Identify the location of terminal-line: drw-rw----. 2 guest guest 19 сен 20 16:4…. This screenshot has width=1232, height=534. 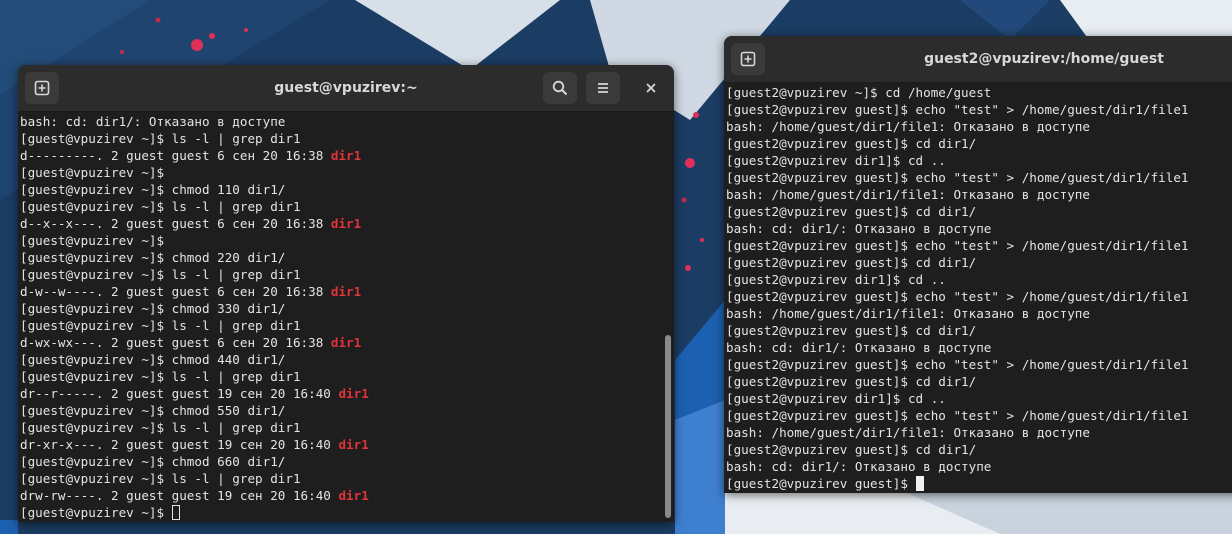
(340, 495).